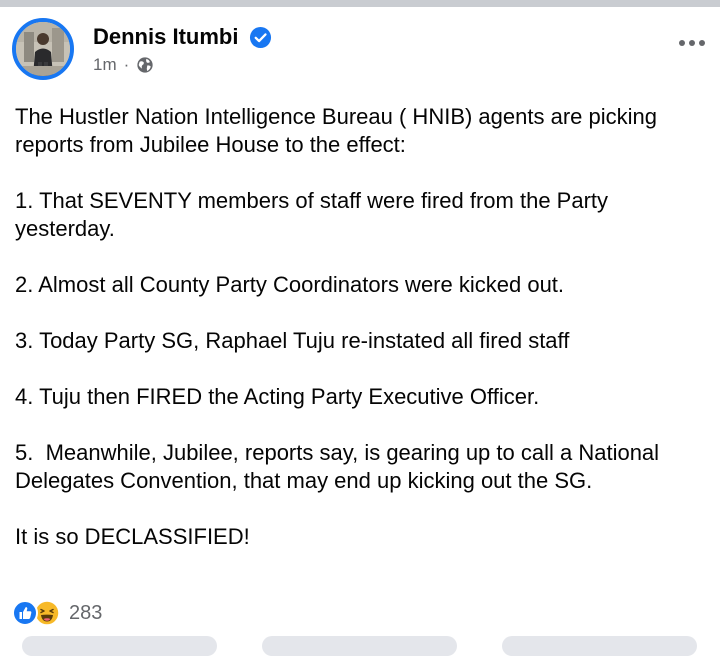 The width and height of the screenshot is (720, 656). Describe the element at coordinates (86, 612) in the screenshot. I see `reaction-count: 283` at that location.